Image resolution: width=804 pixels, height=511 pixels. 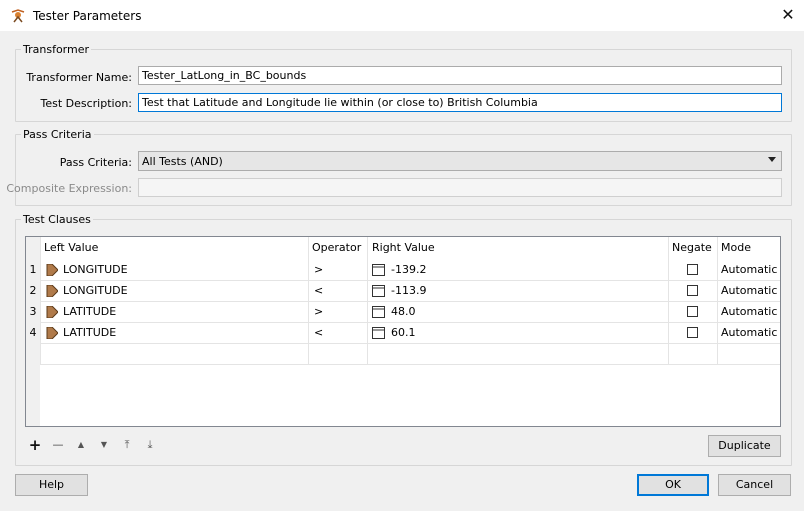 I want to click on table-row: 2 LONGITUDE < -113.9 Automatic, so click(x=403, y=291).